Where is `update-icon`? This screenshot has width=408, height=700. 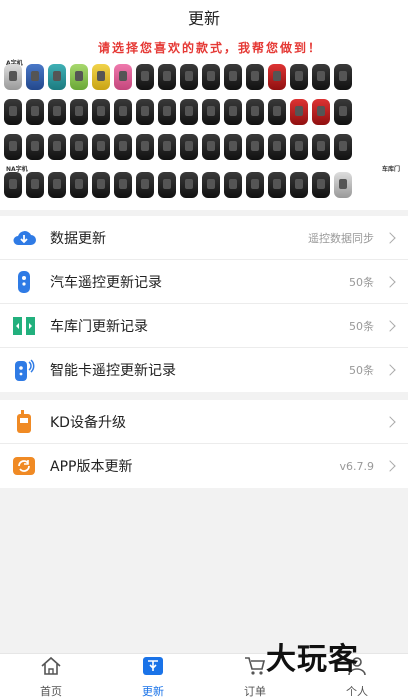 update-icon is located at coordinates (153, 668).